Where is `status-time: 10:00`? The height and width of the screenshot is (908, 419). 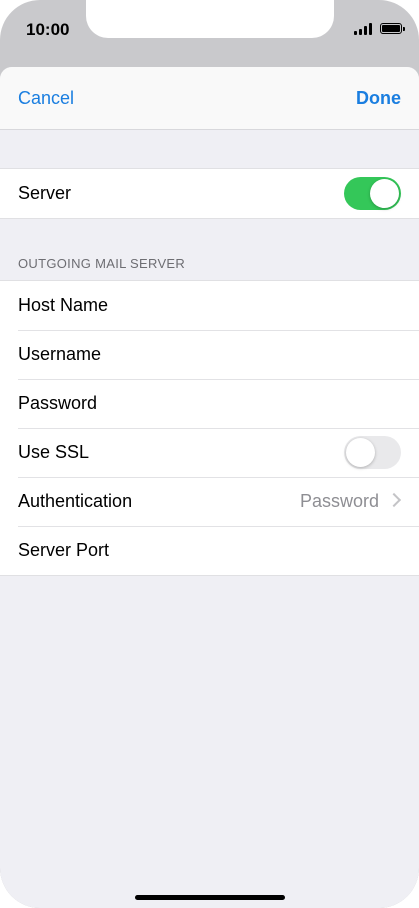 status-time: 10:00 is located at coordinates (48, 29).